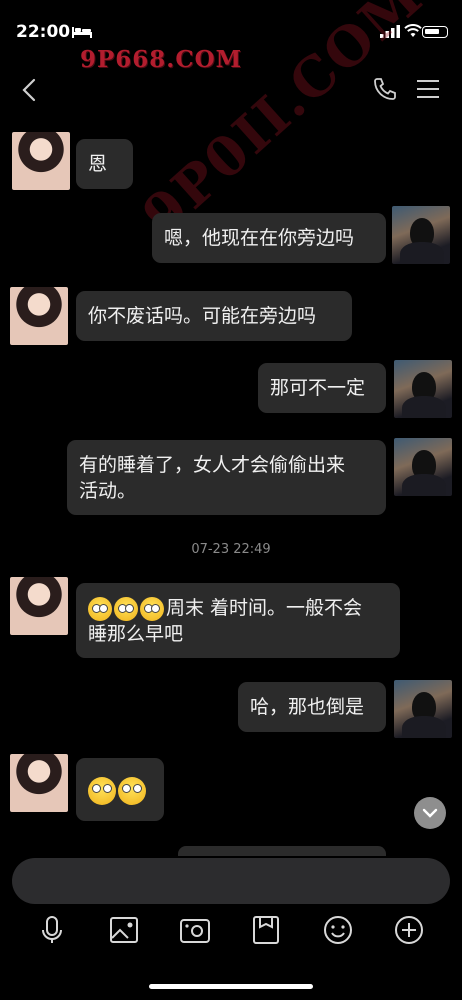  I want to click on message-line: 有的睡着了，女人才会偷偷出来, so click(212, 465).